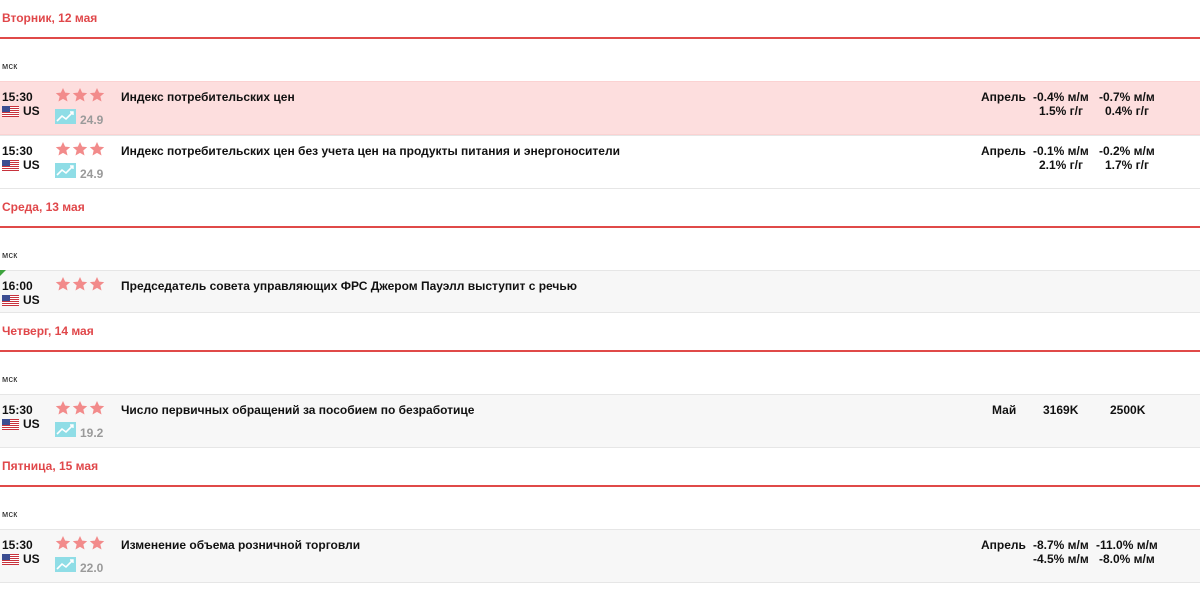 The image size is (1200, 602). Describe the element at coordinates (3, 273) in the screenshot. I see `new-event-marker` at that location.